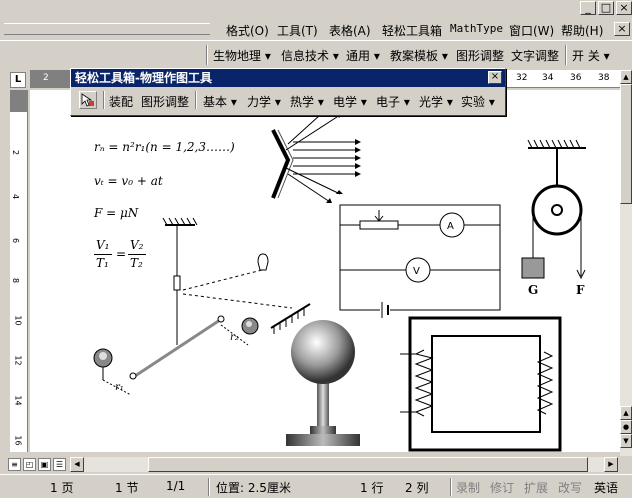 The image size is (632, 498). I want to click on status-language: 英语, so click(606, 488).